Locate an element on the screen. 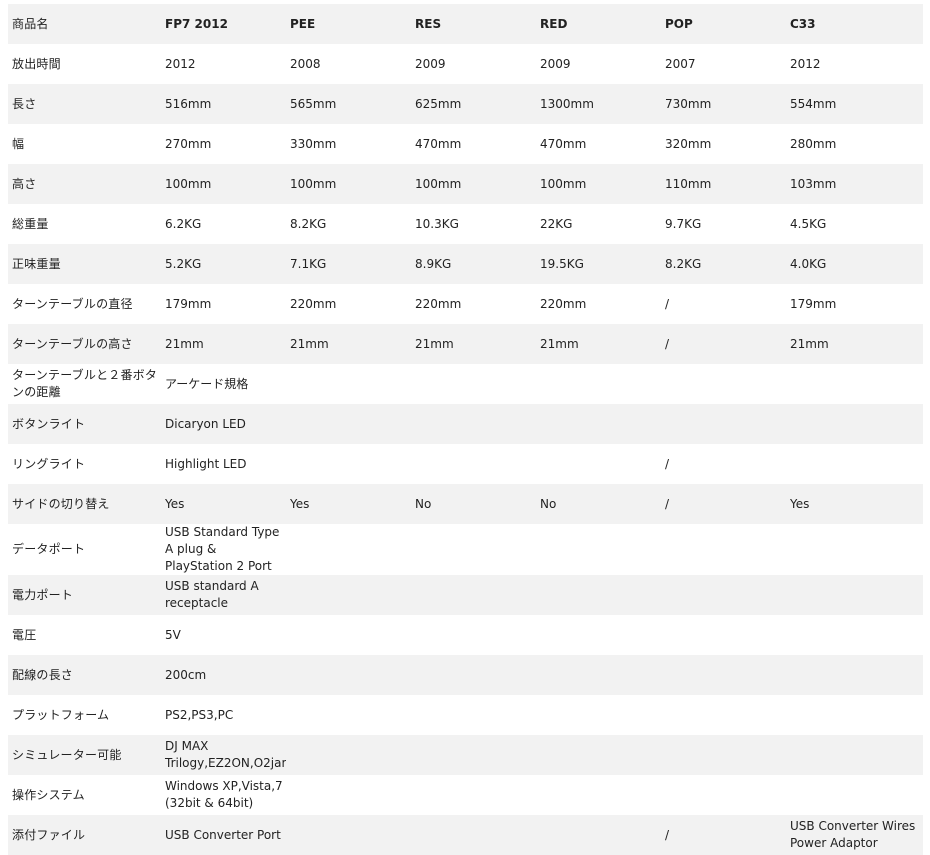 This screenshot has height=855, width=930. table-cell: 7.1KG is located at coordinates (348, 264).